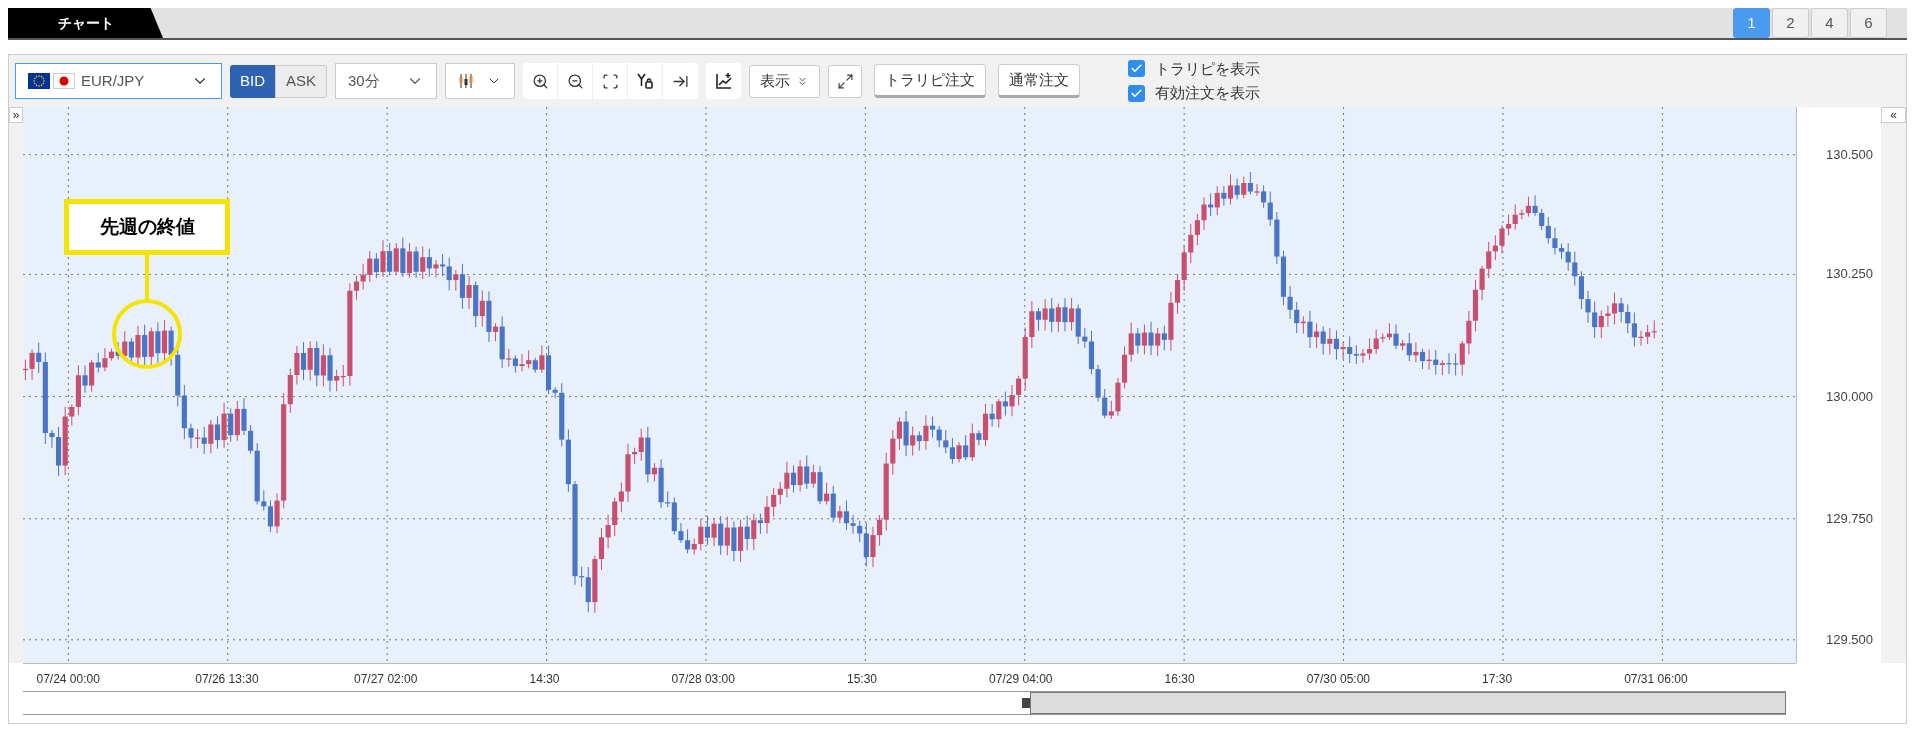  Describe the element at coordinates (1208, 93) in the screenshot. I see `checkbox-label: 有効注文を表示` at that location.